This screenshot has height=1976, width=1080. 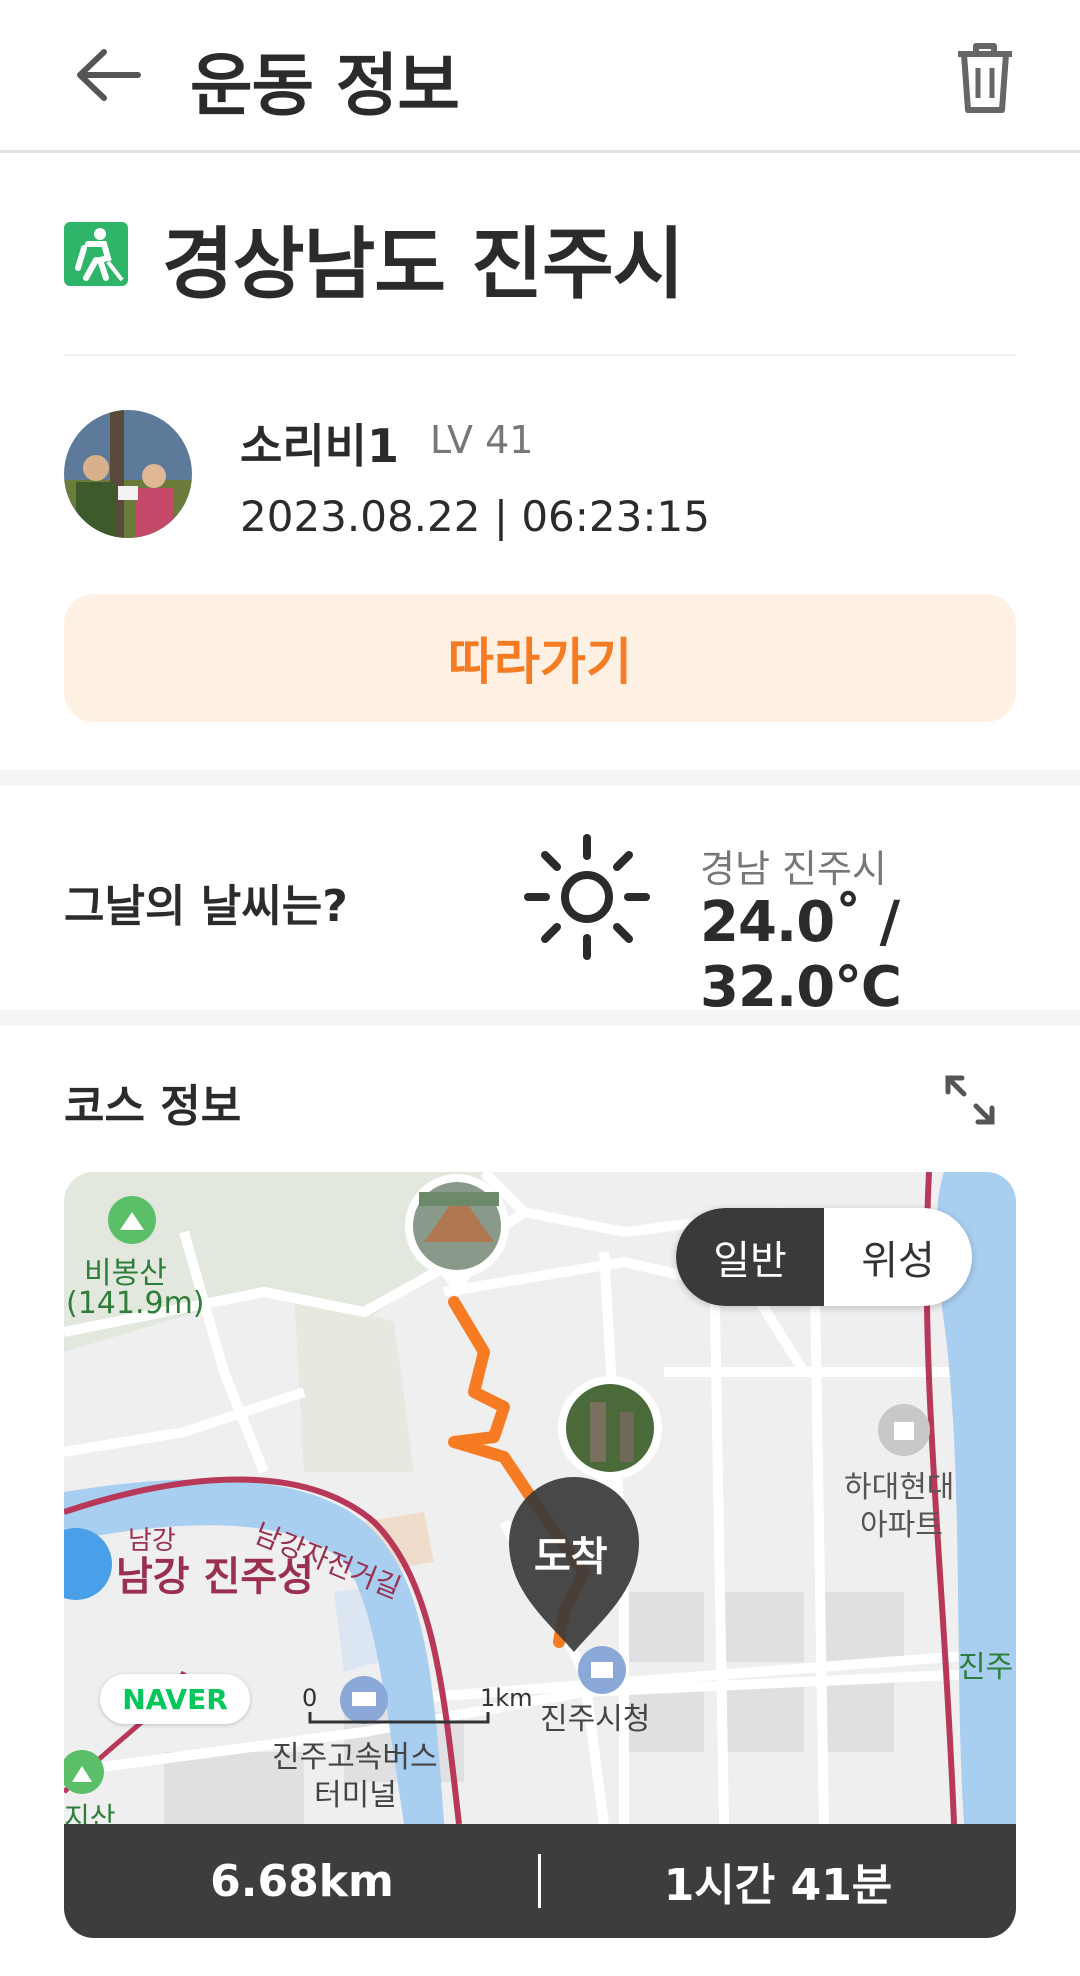 What do you see at coordinates (778, 1885) in the screenshot?
I see `course-duration: 1시간 41분` at bounding box center [778, 1885].